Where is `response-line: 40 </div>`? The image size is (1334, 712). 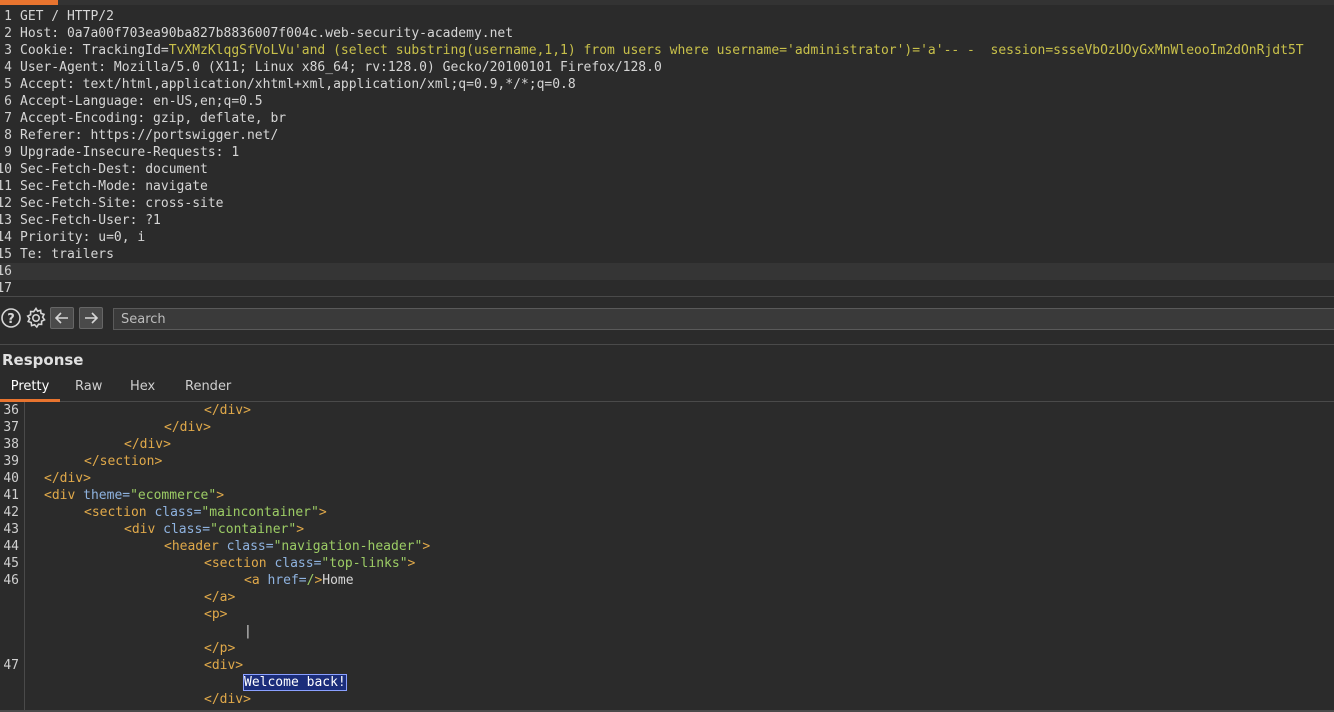
response-line: 40 </div> is located at coordinates (667, 478).